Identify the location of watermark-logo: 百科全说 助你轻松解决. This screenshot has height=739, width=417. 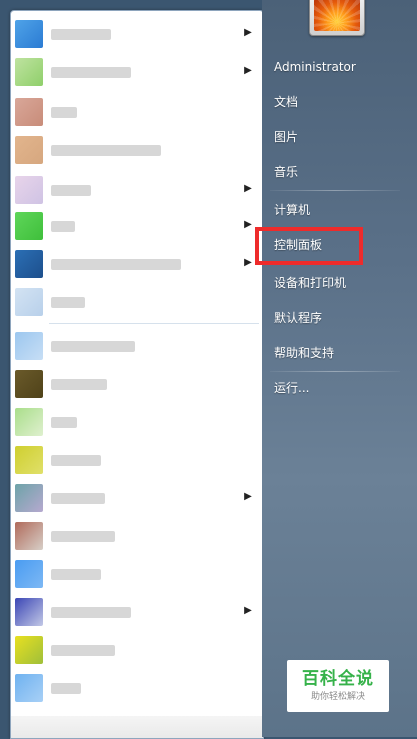
(338, 686).